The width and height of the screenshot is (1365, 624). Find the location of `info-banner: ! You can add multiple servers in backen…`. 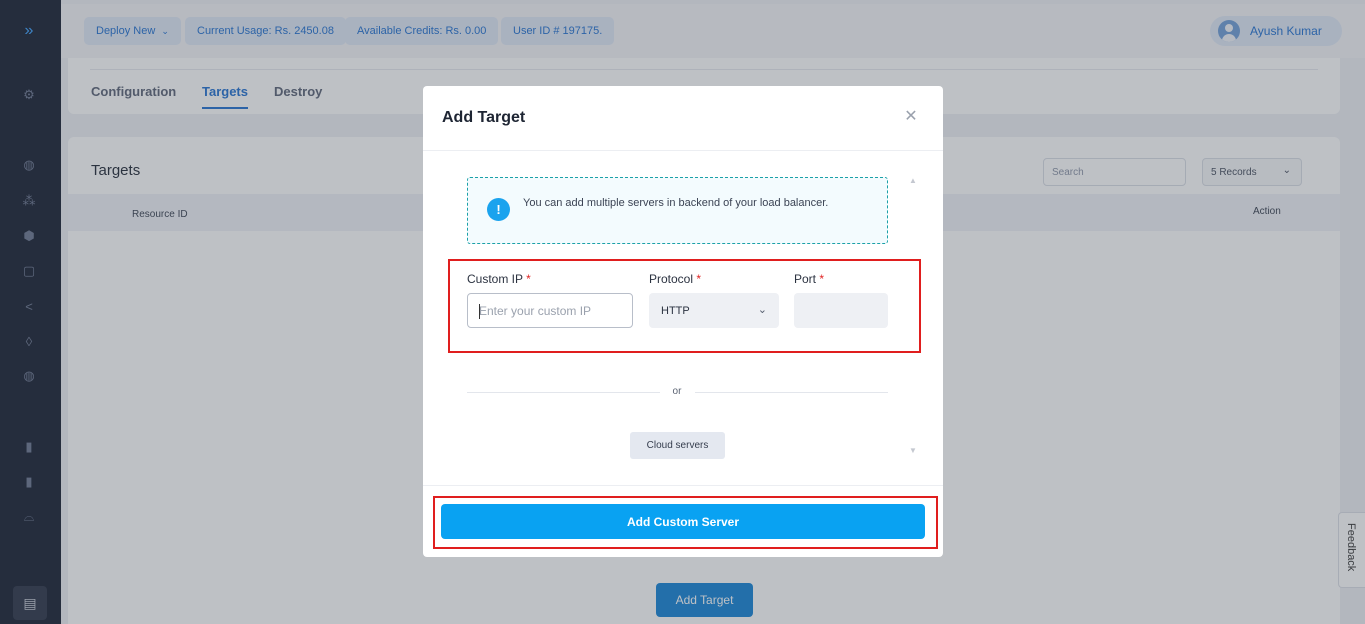

info-banner: ! You can add multiple servers in backen… is located at coordinates (677, 210).